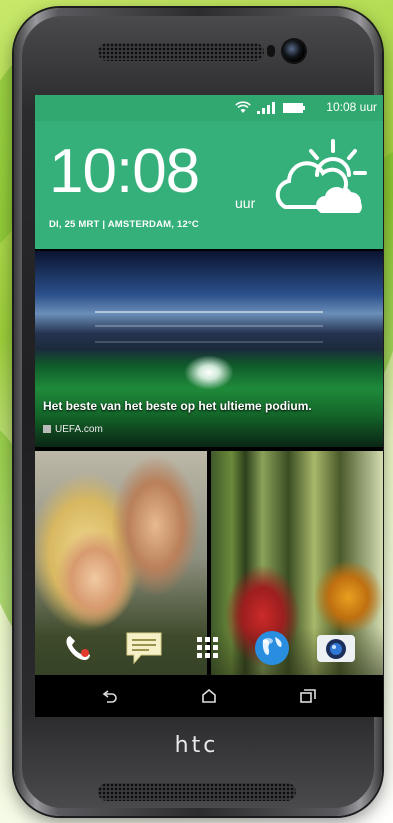 This screenshot has width=393, height=823. What do you see at coordinates (272, 648) in the screenshot?
I see `browser-globe-icon` at bounding box center [272, 648].